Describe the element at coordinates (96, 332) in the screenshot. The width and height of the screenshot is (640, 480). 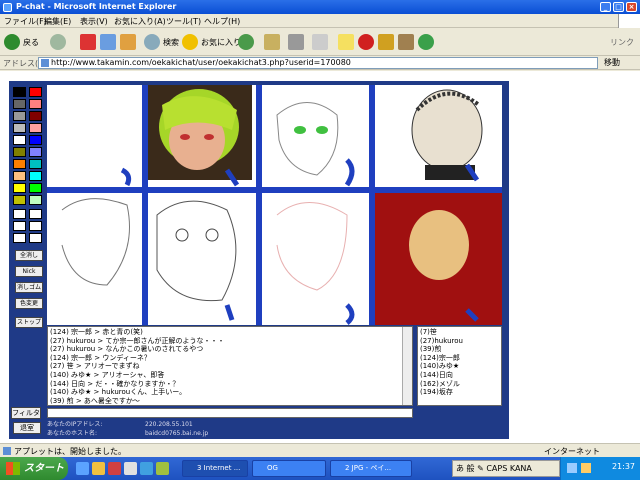
I see `chat-line: (124) 宗一郎 > 赤と青の(笑)` at that location.